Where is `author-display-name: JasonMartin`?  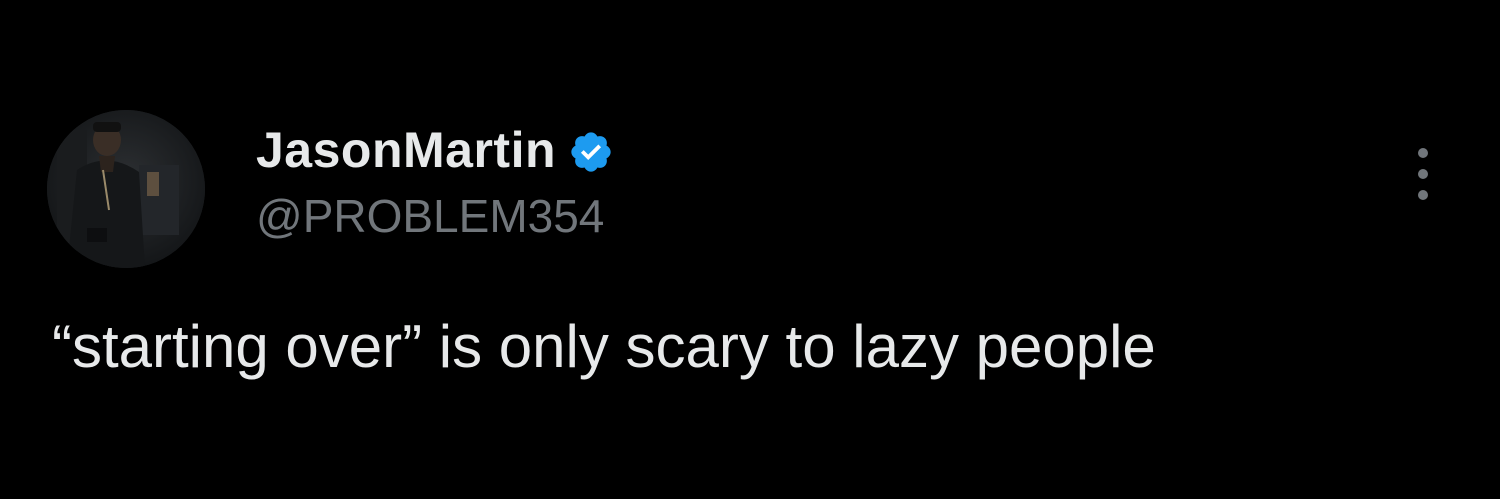
author-display-name: JasonMartin is located at coordinates (406, 150).